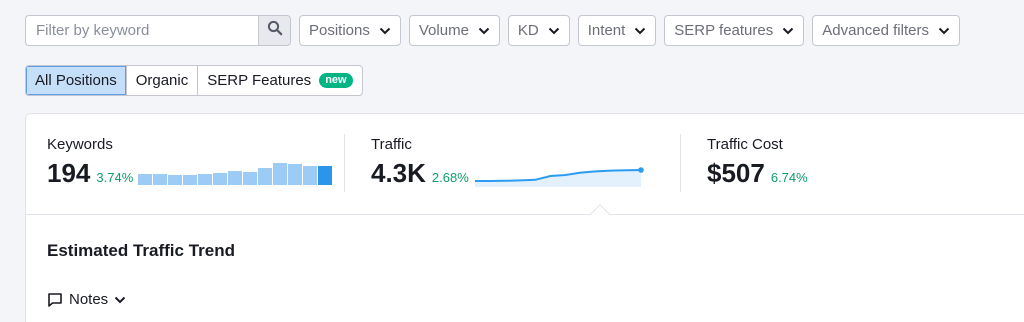 The image size is (1024, 322). Describe the element at coordinates (391, 144) in the screenshot. I see `traffic-label: Traffic` at that location.